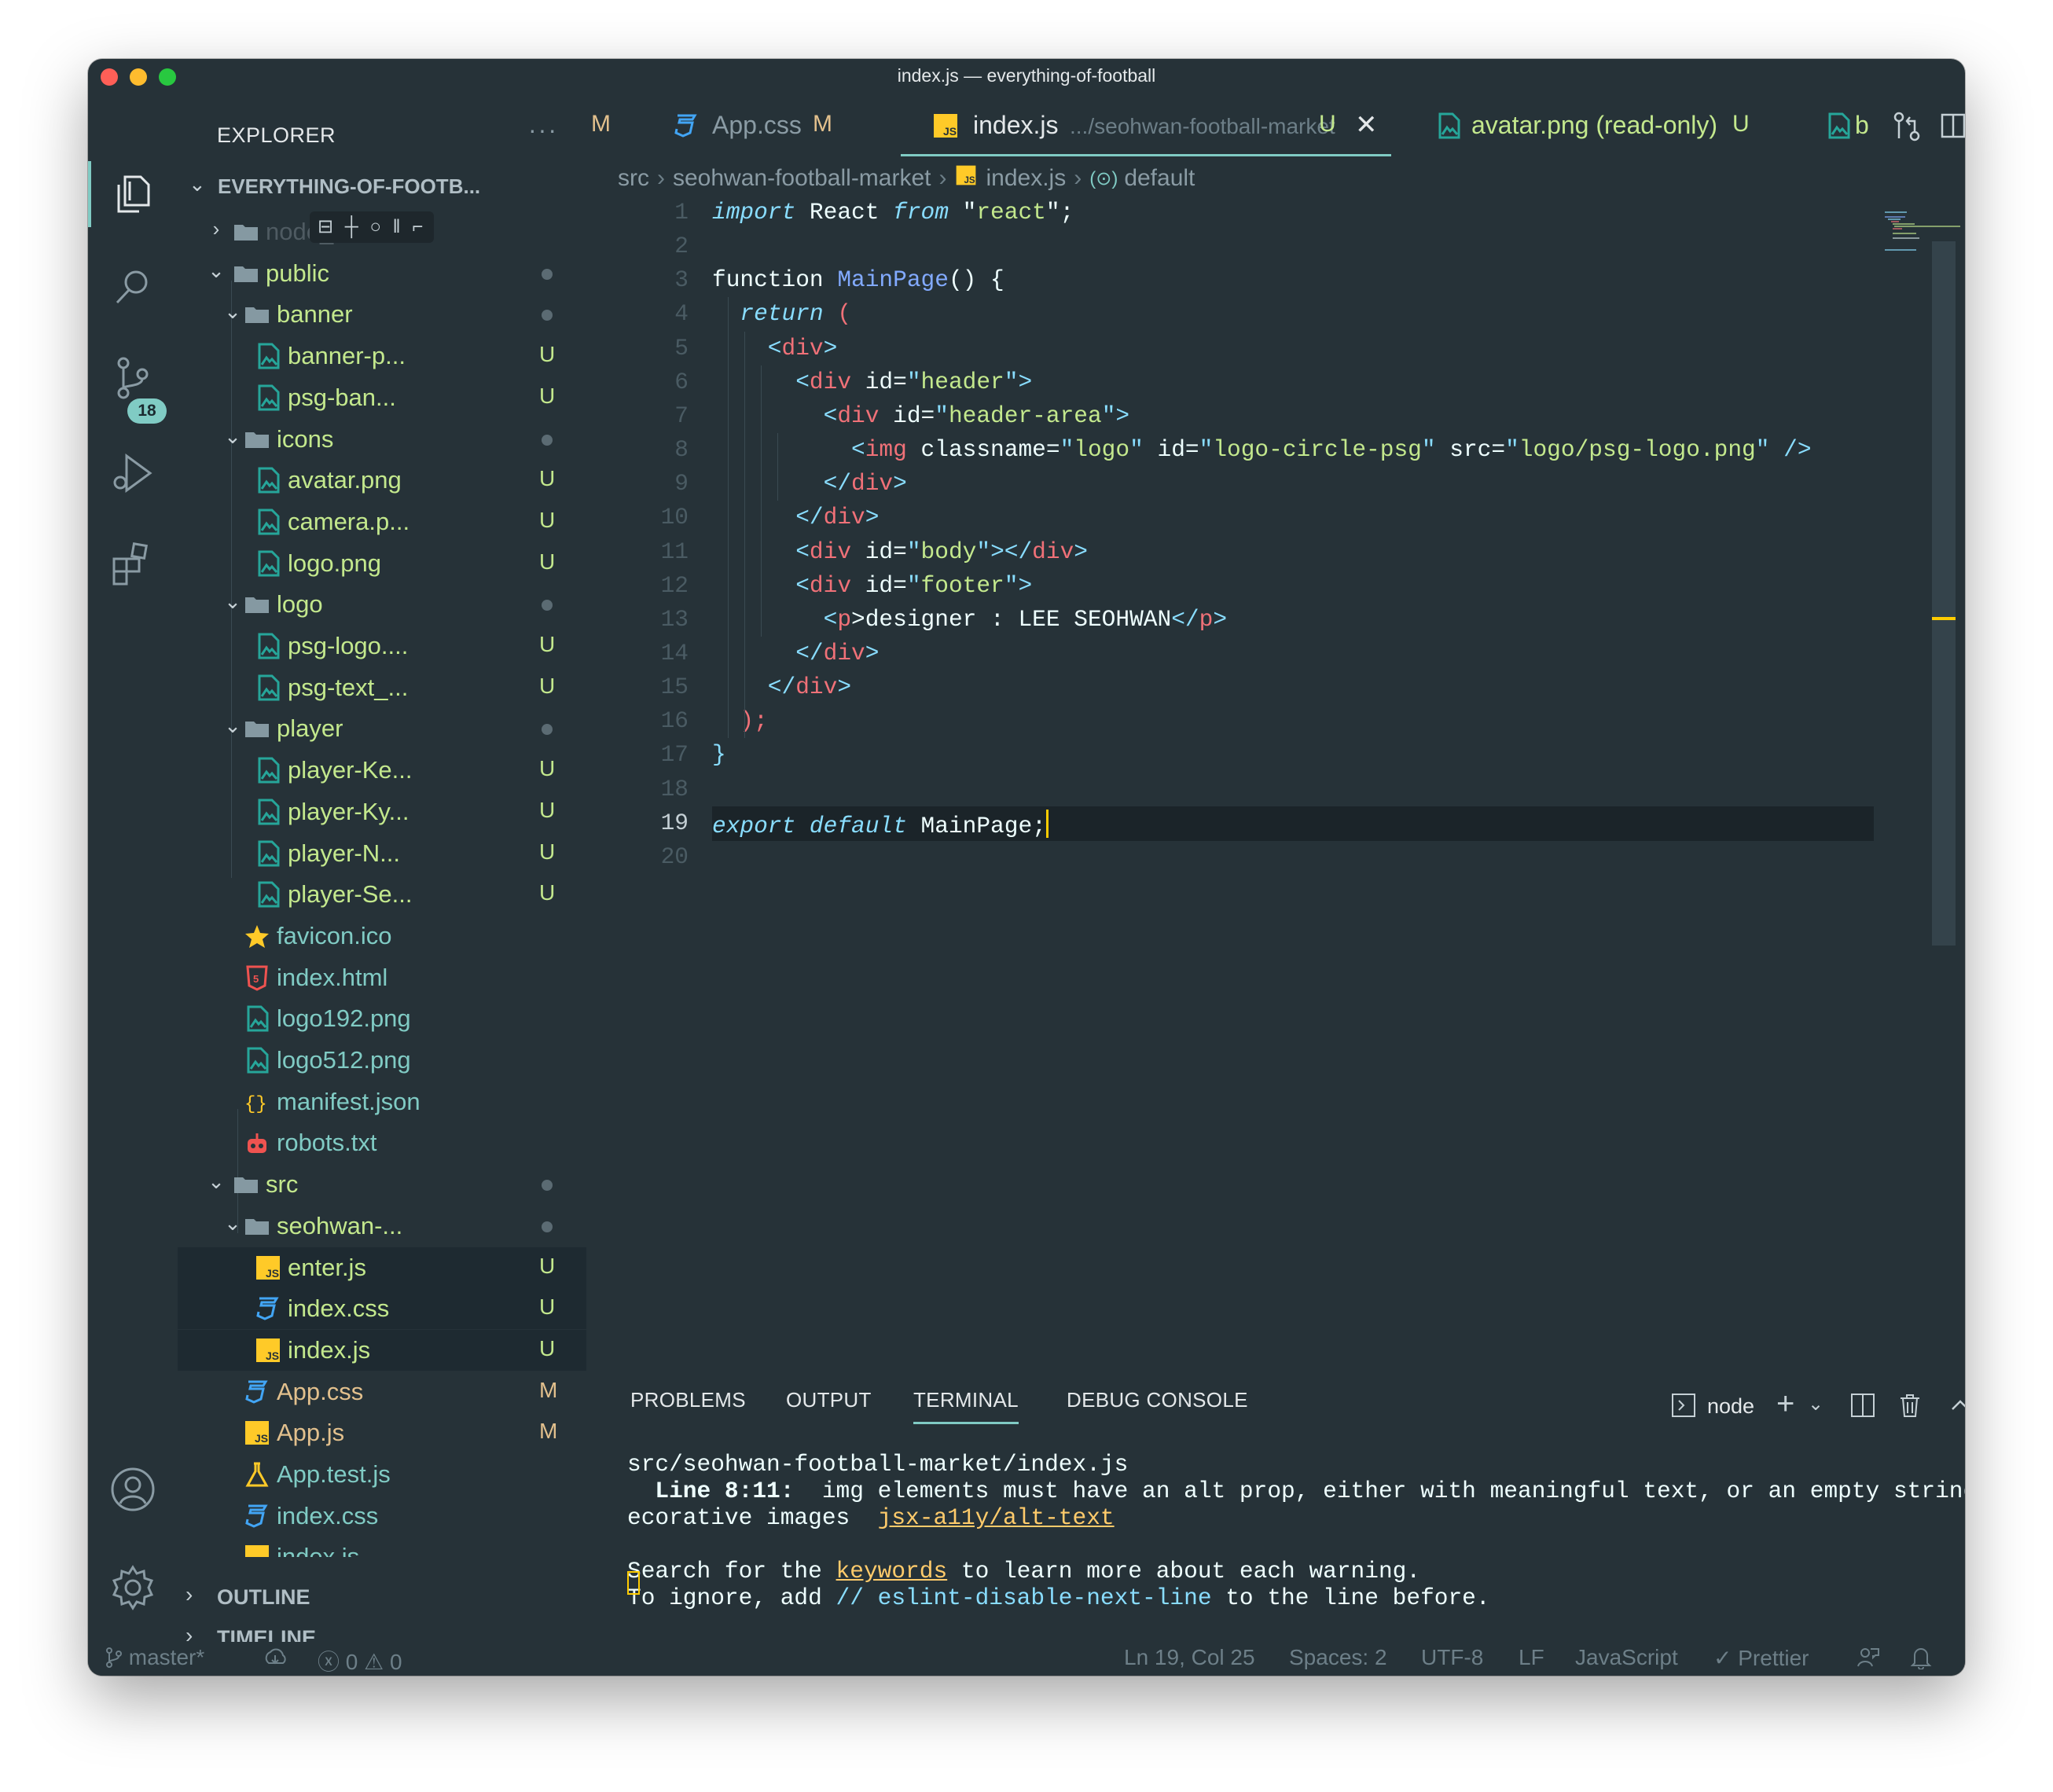  I want to click on tree-folder: ⌄ banner, so click(382, 314).